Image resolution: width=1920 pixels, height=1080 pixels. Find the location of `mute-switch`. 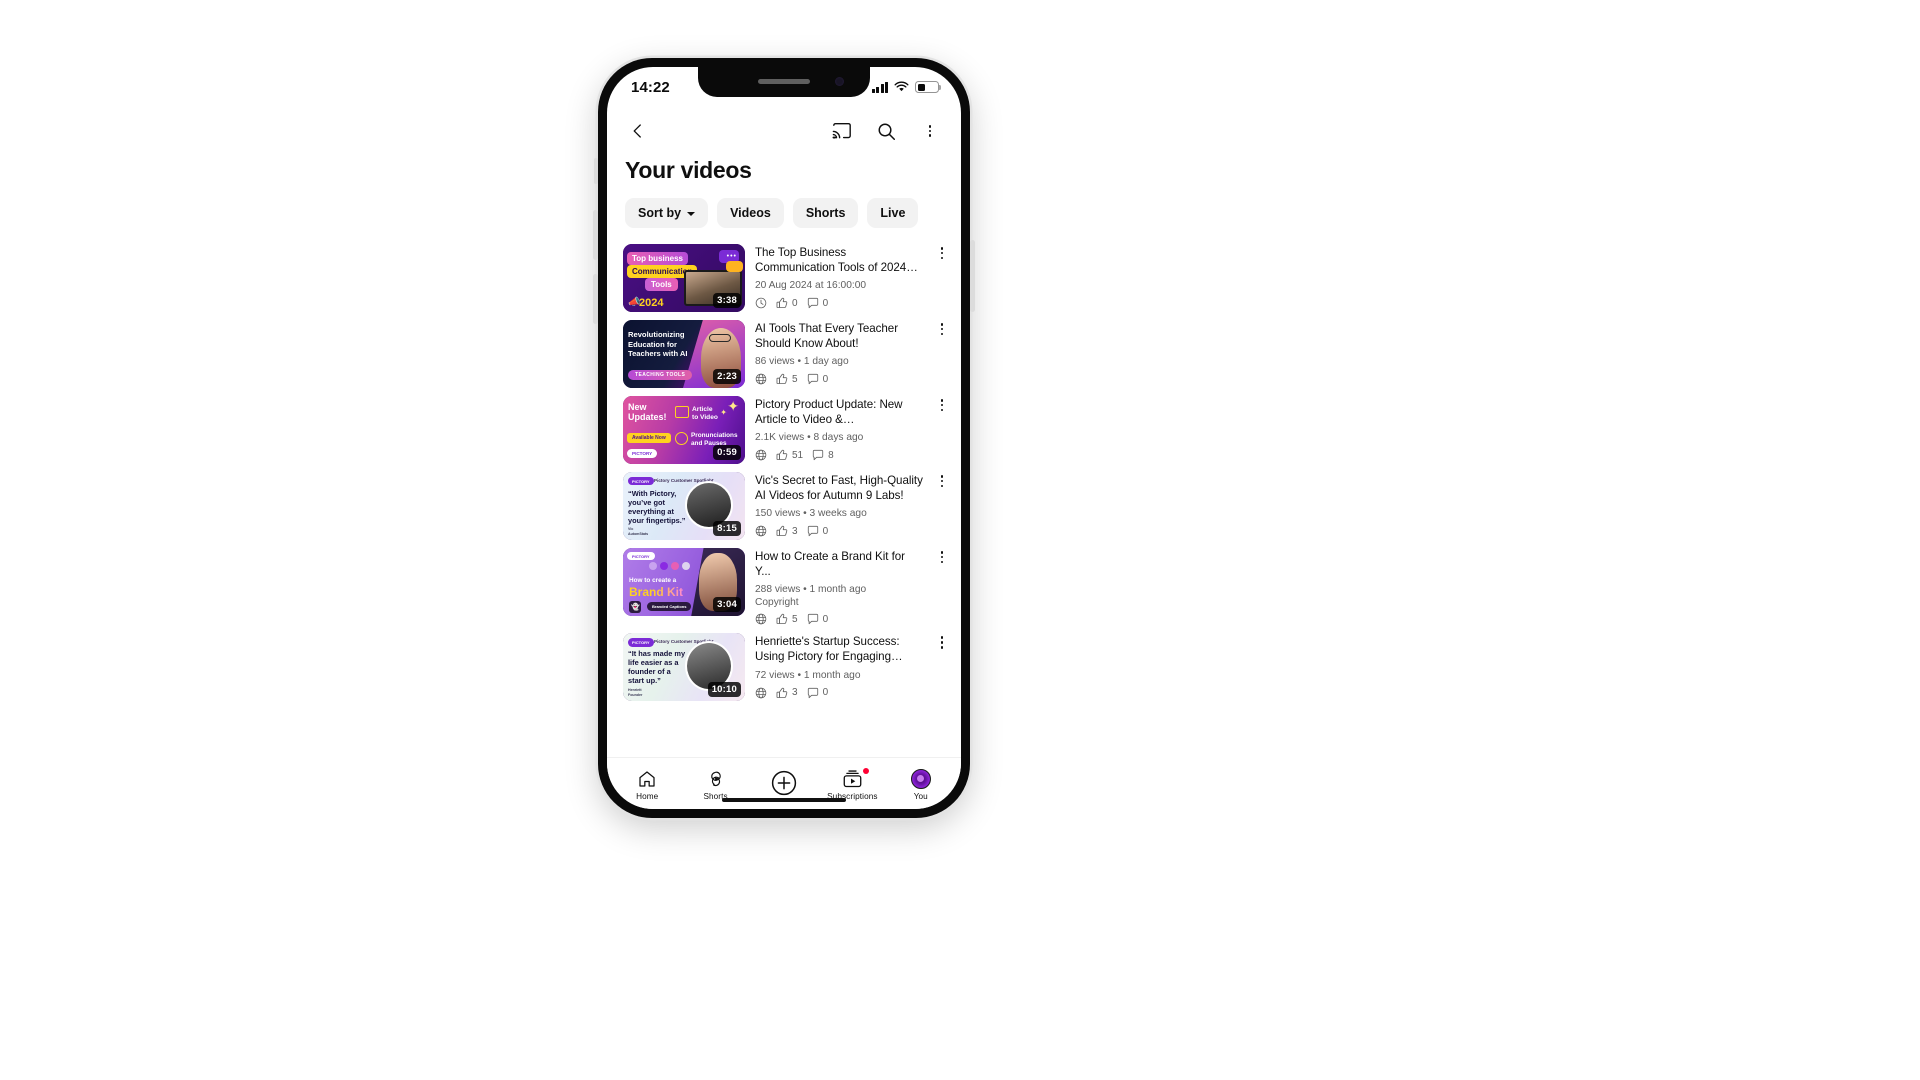

mute-switch is located at coordinates (596, 171).